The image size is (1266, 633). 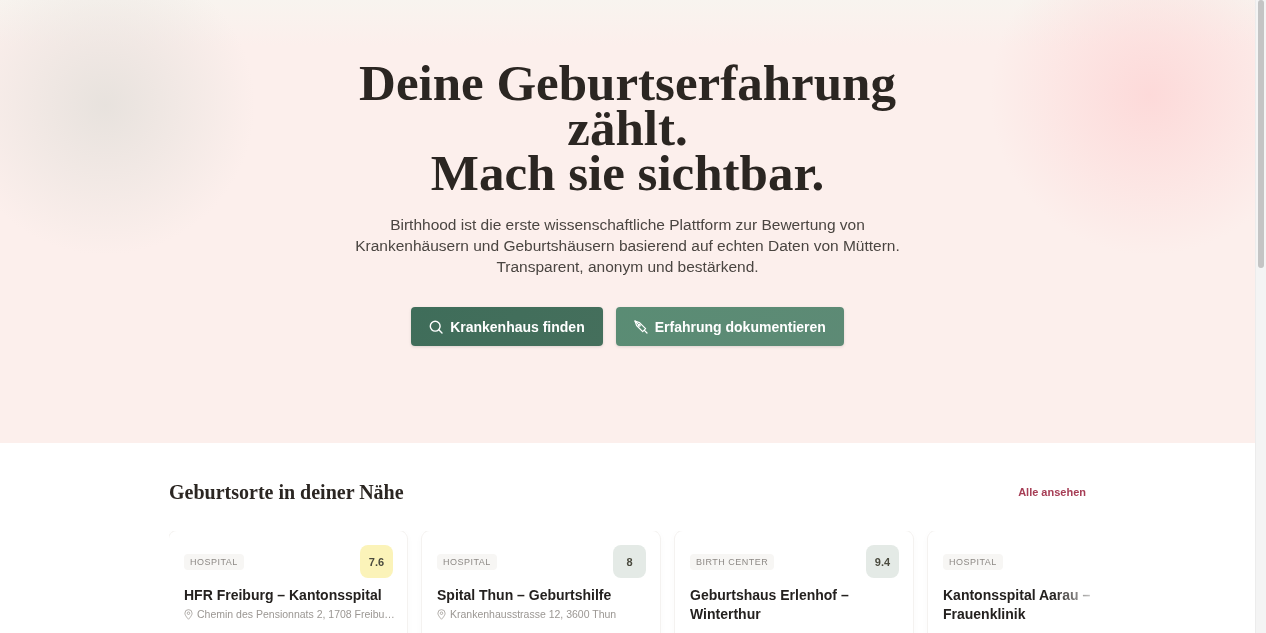 What do you see at coordinates (629, 561) in the screenshot?
I see `score-badge: 8` at bounding box center [629, 561].